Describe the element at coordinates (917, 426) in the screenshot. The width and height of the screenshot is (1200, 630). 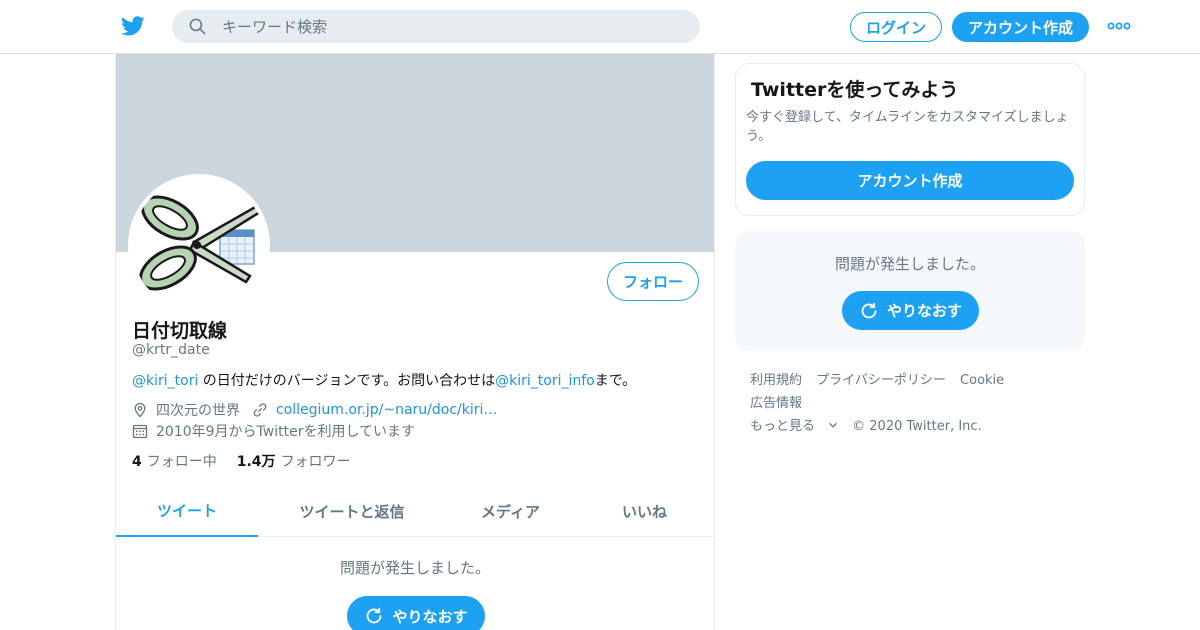
I see `footer-copyright: © 2020 Twitter, Inc.` at that location.